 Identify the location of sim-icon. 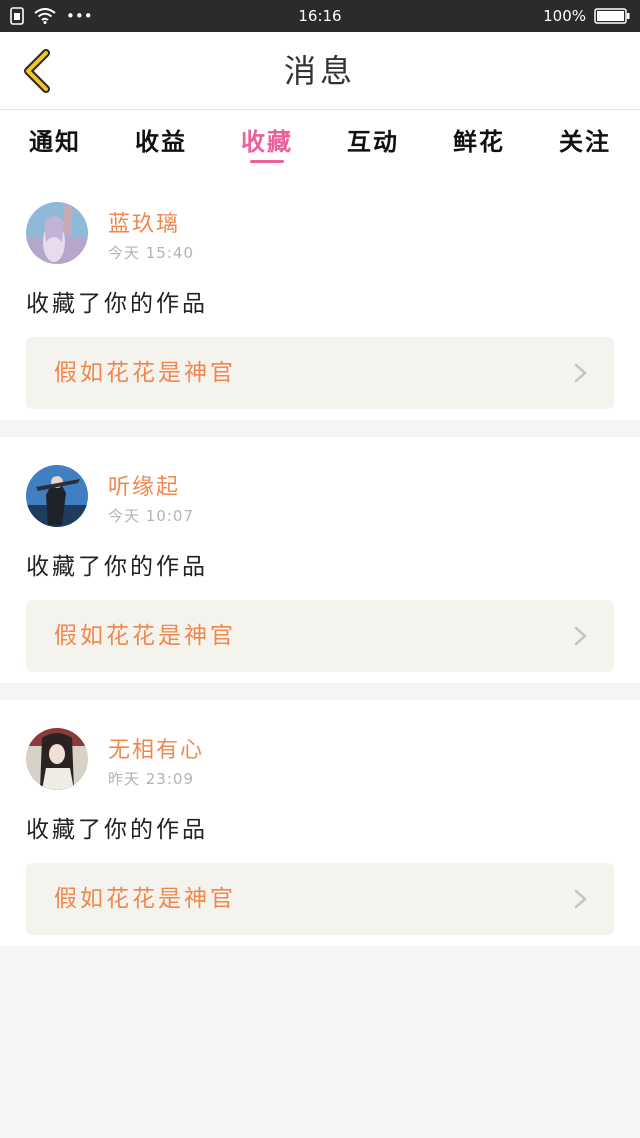
(17, 16).